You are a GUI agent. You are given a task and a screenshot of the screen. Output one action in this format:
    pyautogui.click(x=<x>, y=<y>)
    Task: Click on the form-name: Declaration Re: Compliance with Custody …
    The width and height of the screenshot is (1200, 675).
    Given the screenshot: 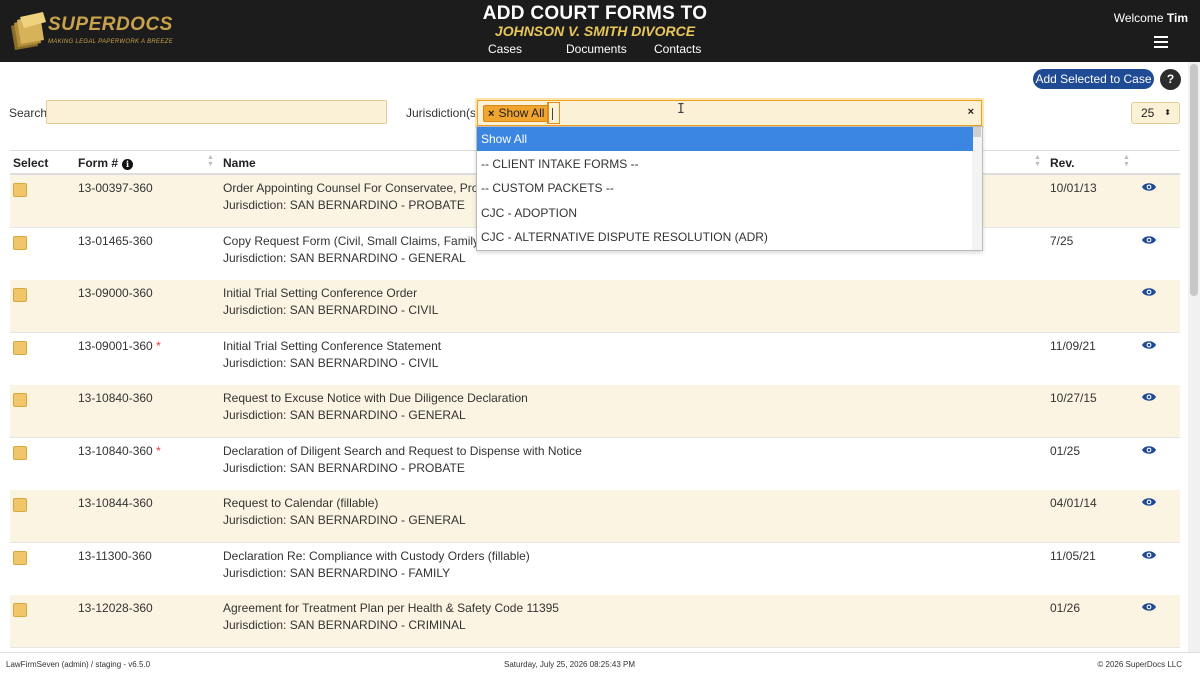 What is the action you would take?
    pyautogui.click(x=543, y=556)
    